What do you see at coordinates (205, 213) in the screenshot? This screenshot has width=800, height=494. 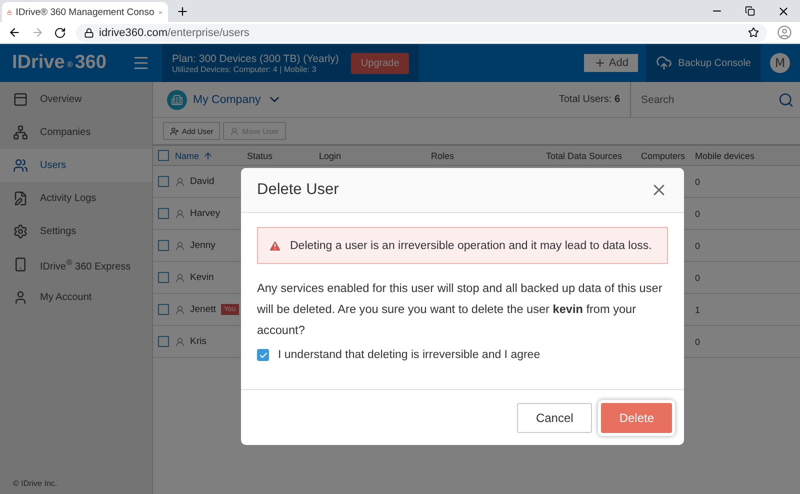 I see `user-name: Harvey` at bounding box center [205, 213].